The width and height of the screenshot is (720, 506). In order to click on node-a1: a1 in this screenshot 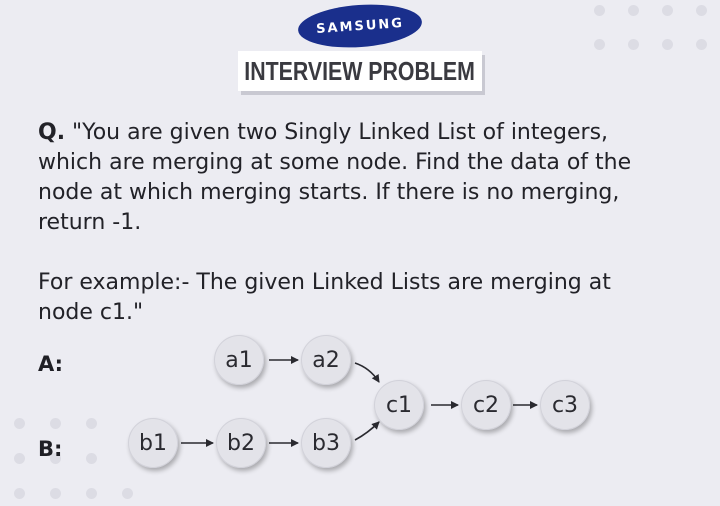, I will do `click(239, 360)`.